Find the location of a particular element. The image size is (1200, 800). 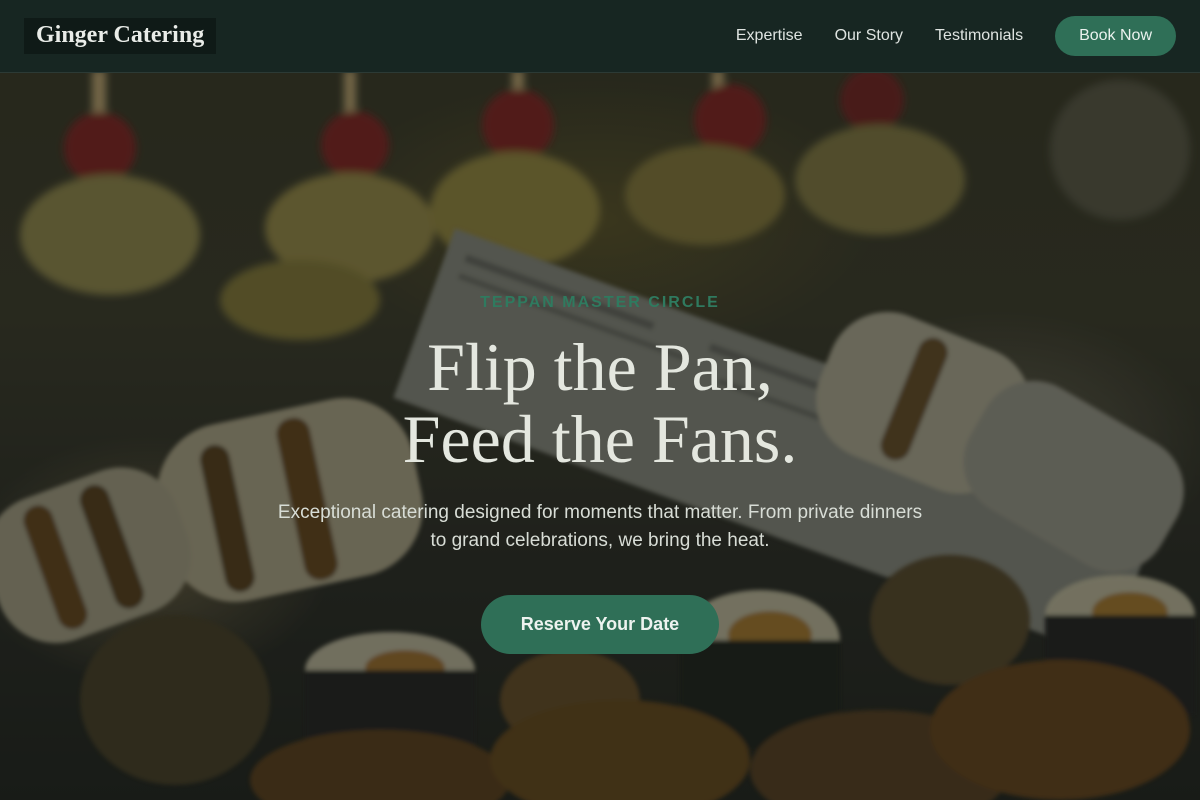

brand-logo: Ginger Catering is located at coordinates (120, 36).